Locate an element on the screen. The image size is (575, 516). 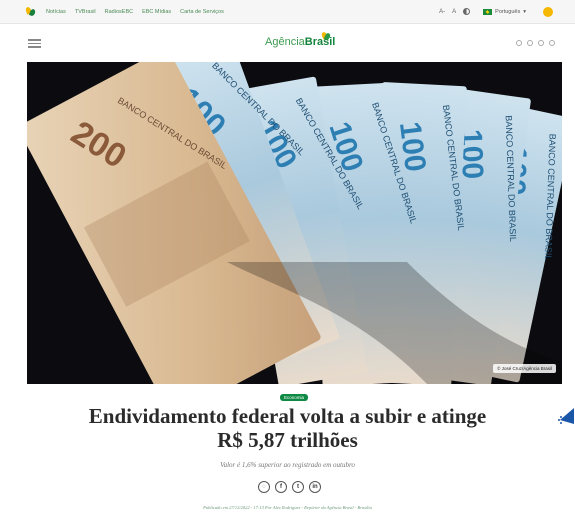
increase-font-button: A is located at coordinates (454, 12).